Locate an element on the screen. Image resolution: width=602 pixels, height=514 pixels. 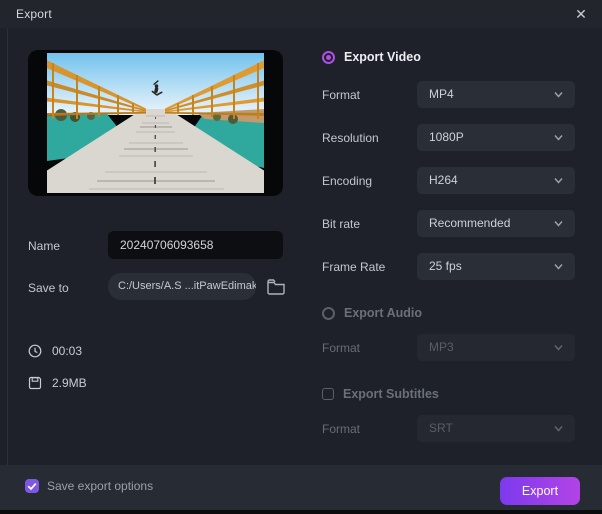
duration-value: 00:03 is located at coordinates (67, 351).